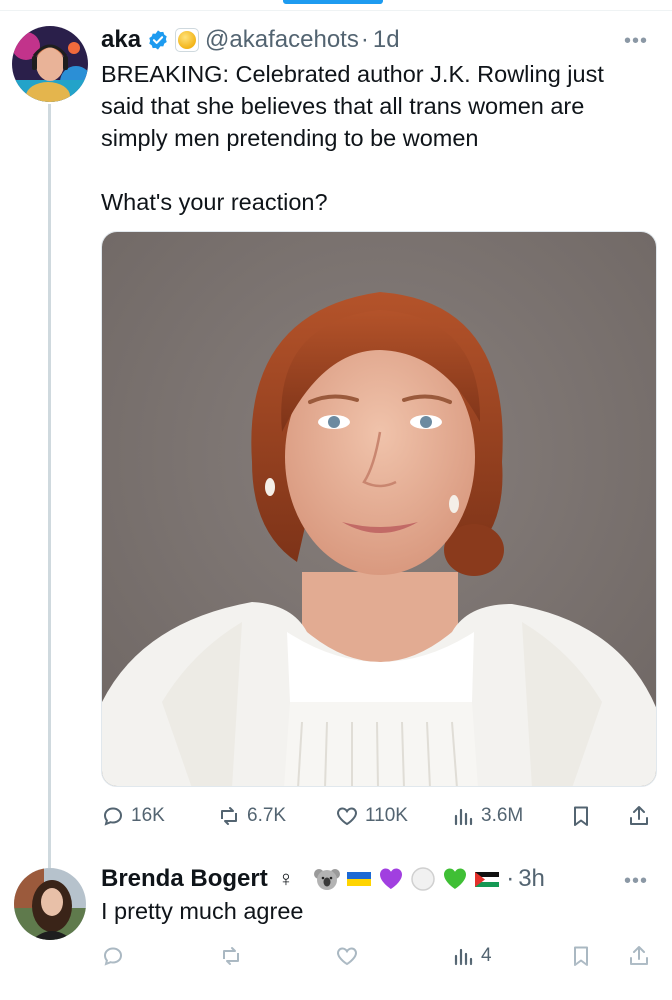  What do you see at coordinates (50, 904) in the screenshot?
I see `reply-author-avatar` at bounding box center [50, 904].